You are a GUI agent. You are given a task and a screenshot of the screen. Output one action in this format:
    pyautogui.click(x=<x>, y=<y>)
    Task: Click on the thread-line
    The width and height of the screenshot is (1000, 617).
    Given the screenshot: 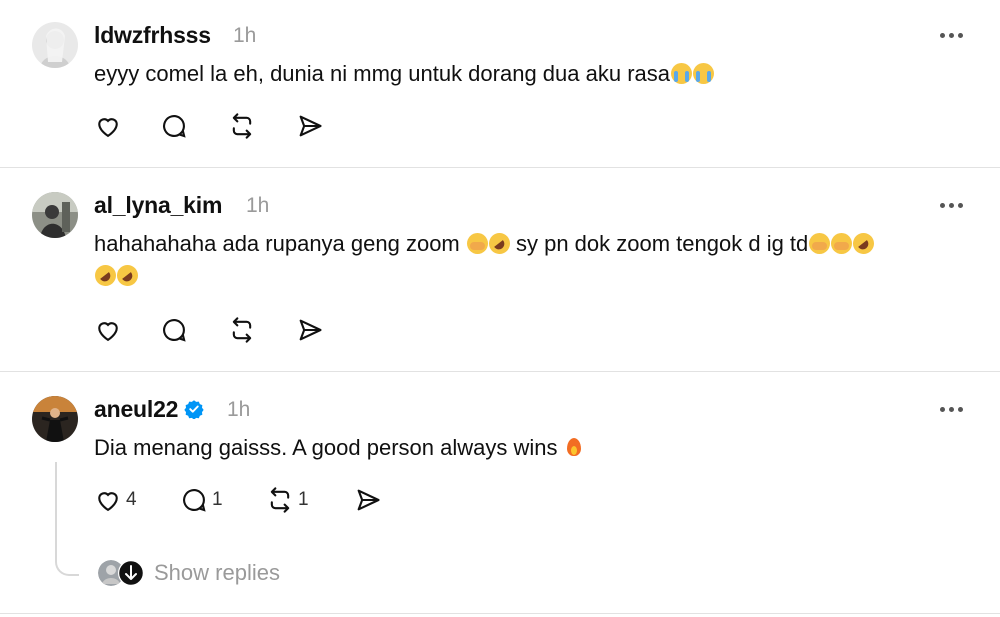 What is the action you would take?
    pyautogui.click(x=67, y=519)
    